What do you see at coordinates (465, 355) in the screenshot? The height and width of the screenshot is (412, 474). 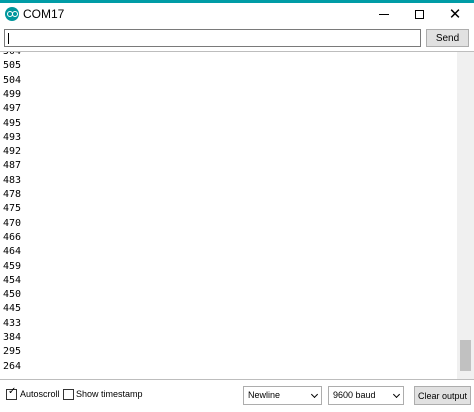 I see `scrollbar-thumb` at bounding box center [465, 355].